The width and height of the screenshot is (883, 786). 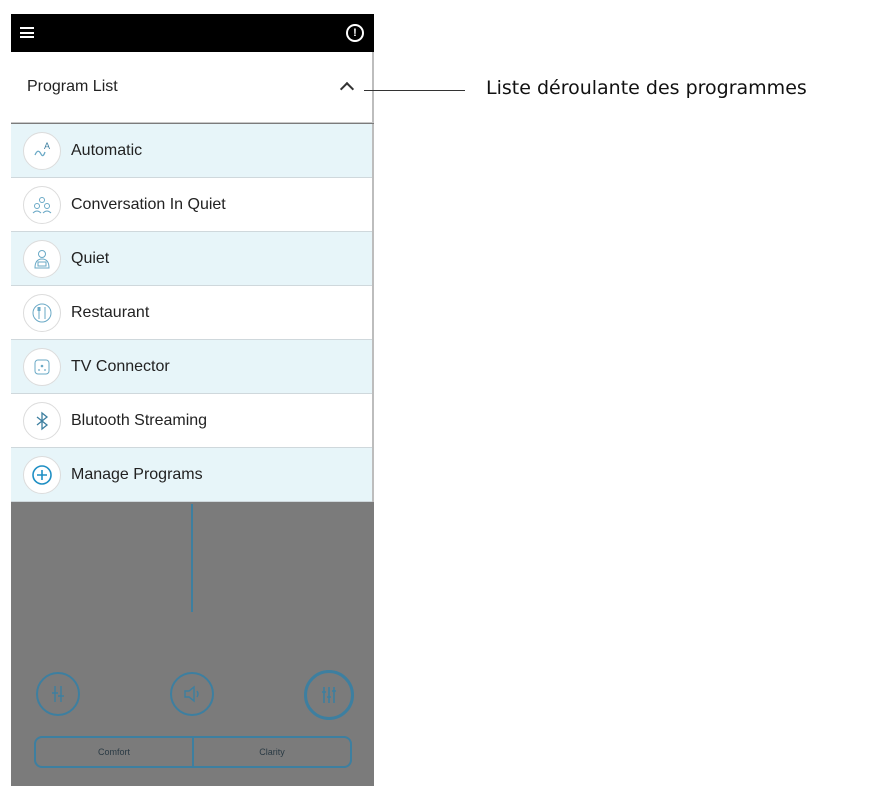 What do you see at coordinates (110, 312) in the screenshot?
I see `program-label: Restaurant` at bounding box center [110, 312].